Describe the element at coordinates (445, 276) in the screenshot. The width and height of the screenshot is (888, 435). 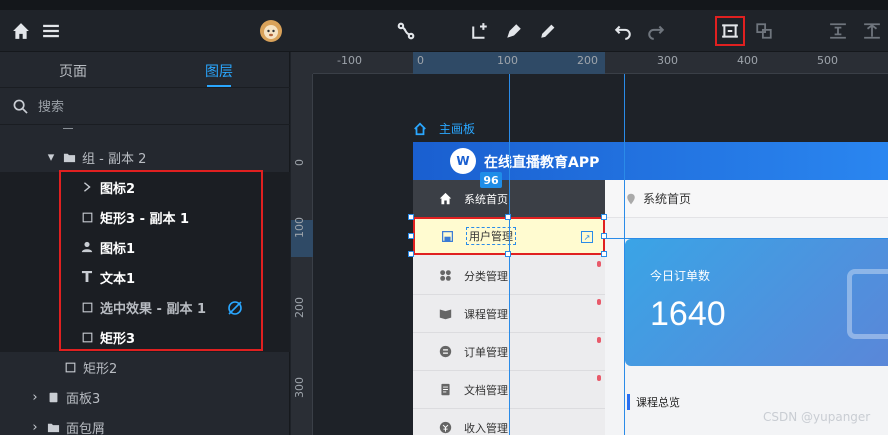
I see `grid-icon` at that location.